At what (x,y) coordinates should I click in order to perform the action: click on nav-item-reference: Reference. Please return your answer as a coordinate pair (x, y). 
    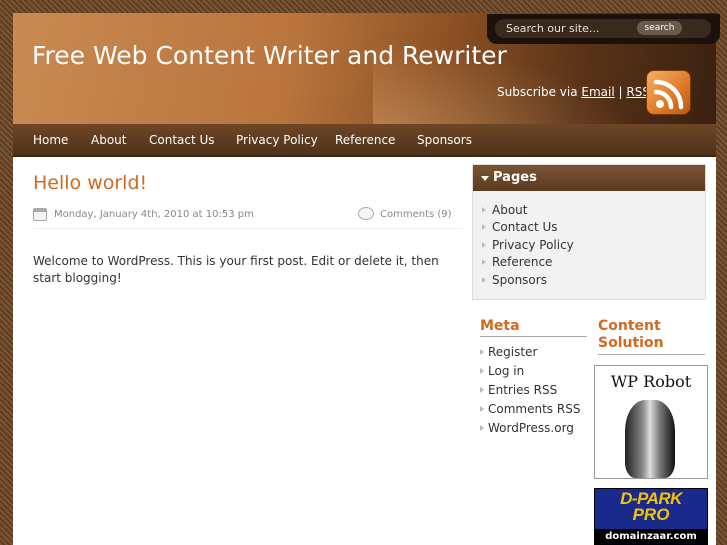
    Looking at the image, I should click on (365, 140).